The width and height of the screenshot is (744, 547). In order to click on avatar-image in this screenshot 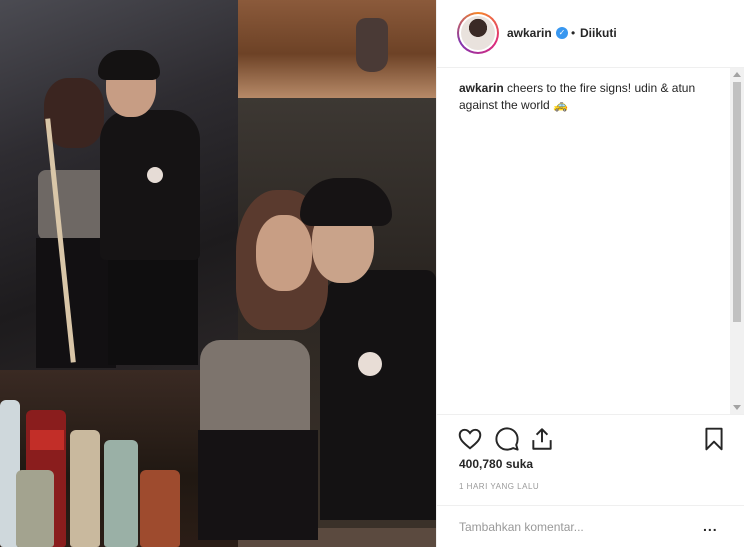, I will do `click(478, 33)`.